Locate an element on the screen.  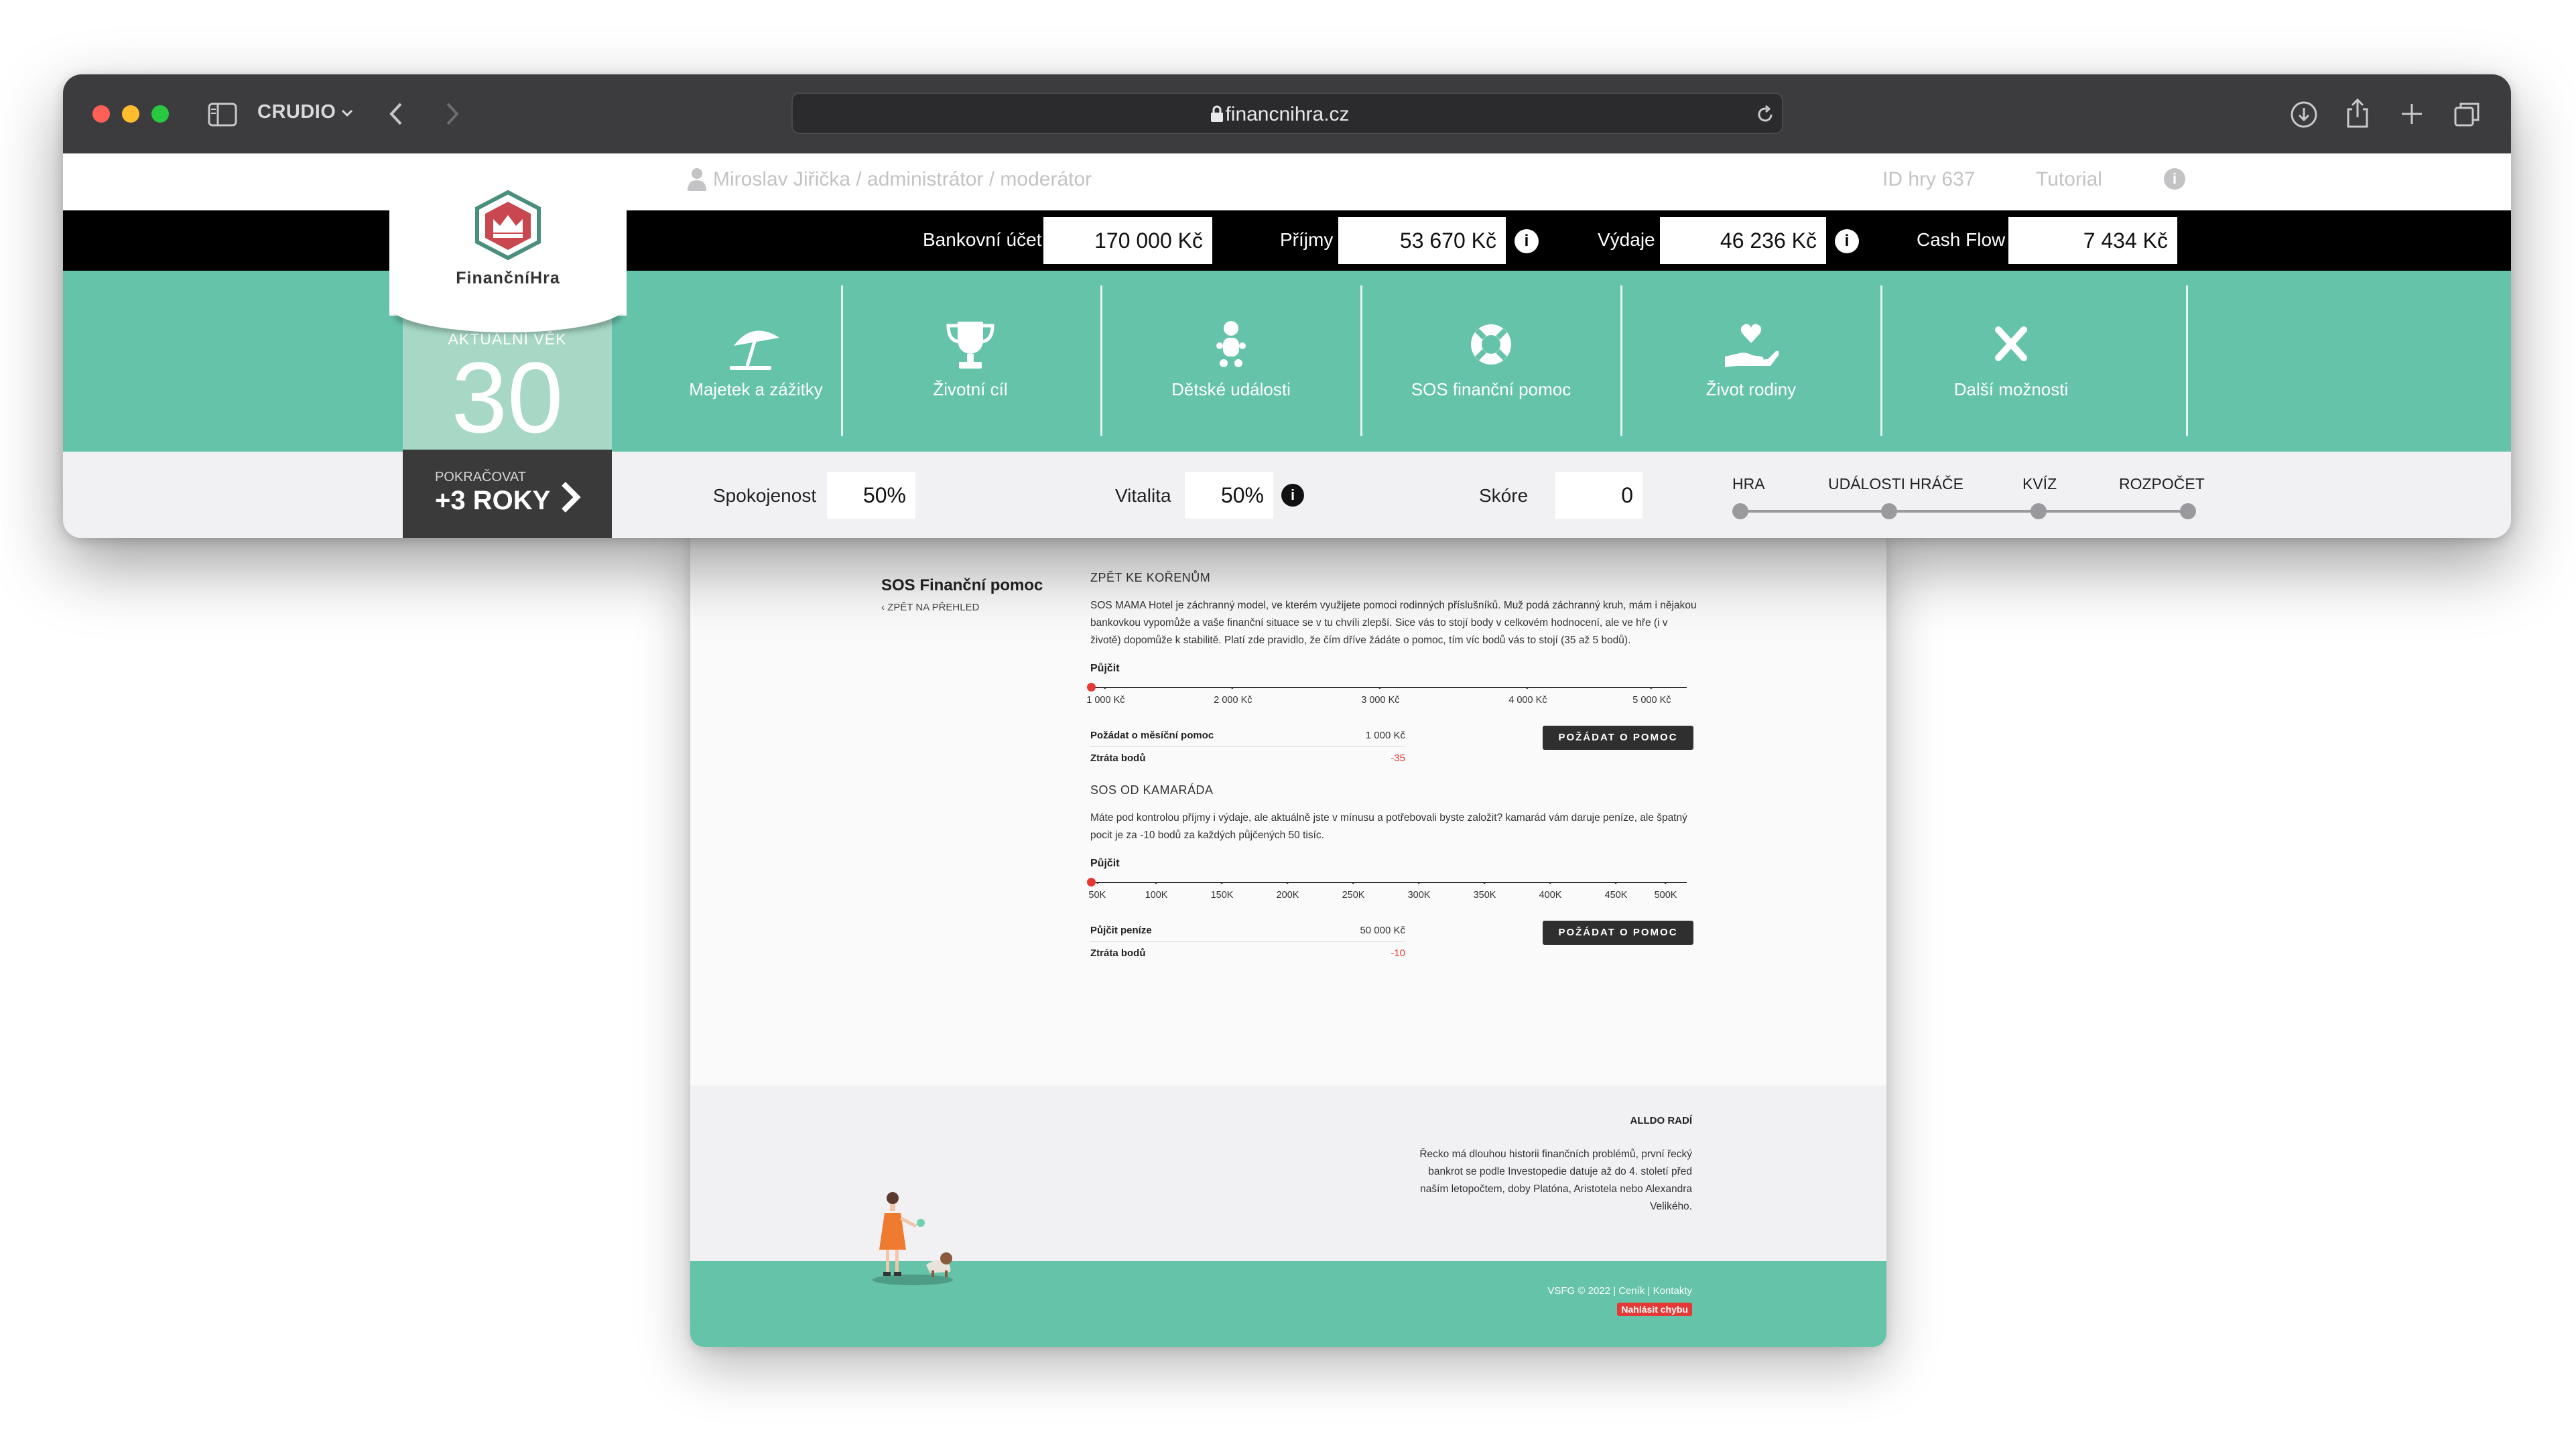
slider-tick: 300K is located at coordinates (1419, 891).